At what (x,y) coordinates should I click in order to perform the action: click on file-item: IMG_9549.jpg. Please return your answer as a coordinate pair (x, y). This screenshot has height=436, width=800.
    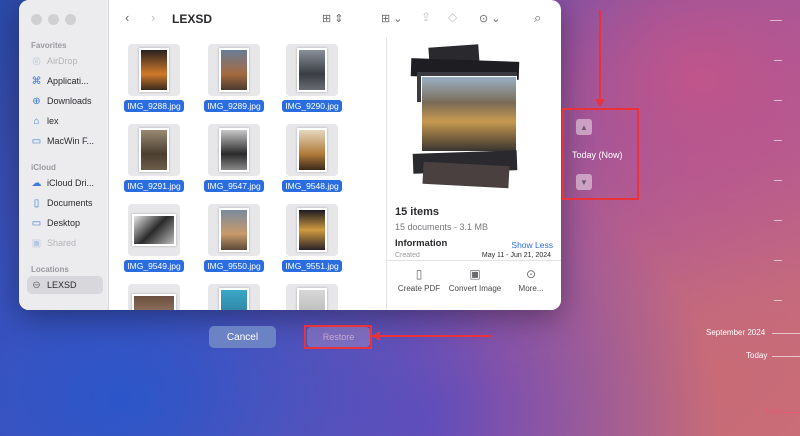
    Looking at the image, I should click on (154, 238).